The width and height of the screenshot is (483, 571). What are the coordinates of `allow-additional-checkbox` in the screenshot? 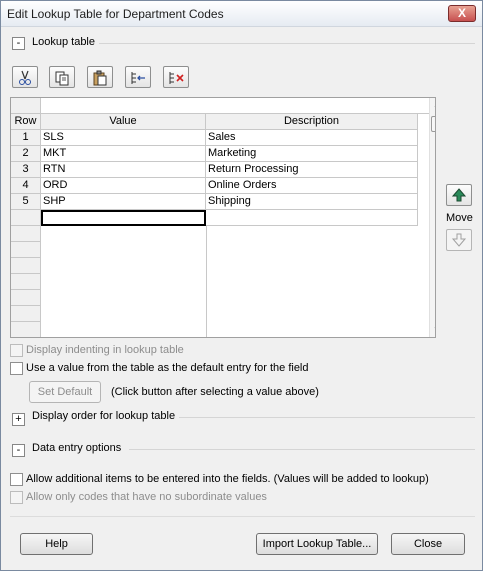 It's located at (16, 479).